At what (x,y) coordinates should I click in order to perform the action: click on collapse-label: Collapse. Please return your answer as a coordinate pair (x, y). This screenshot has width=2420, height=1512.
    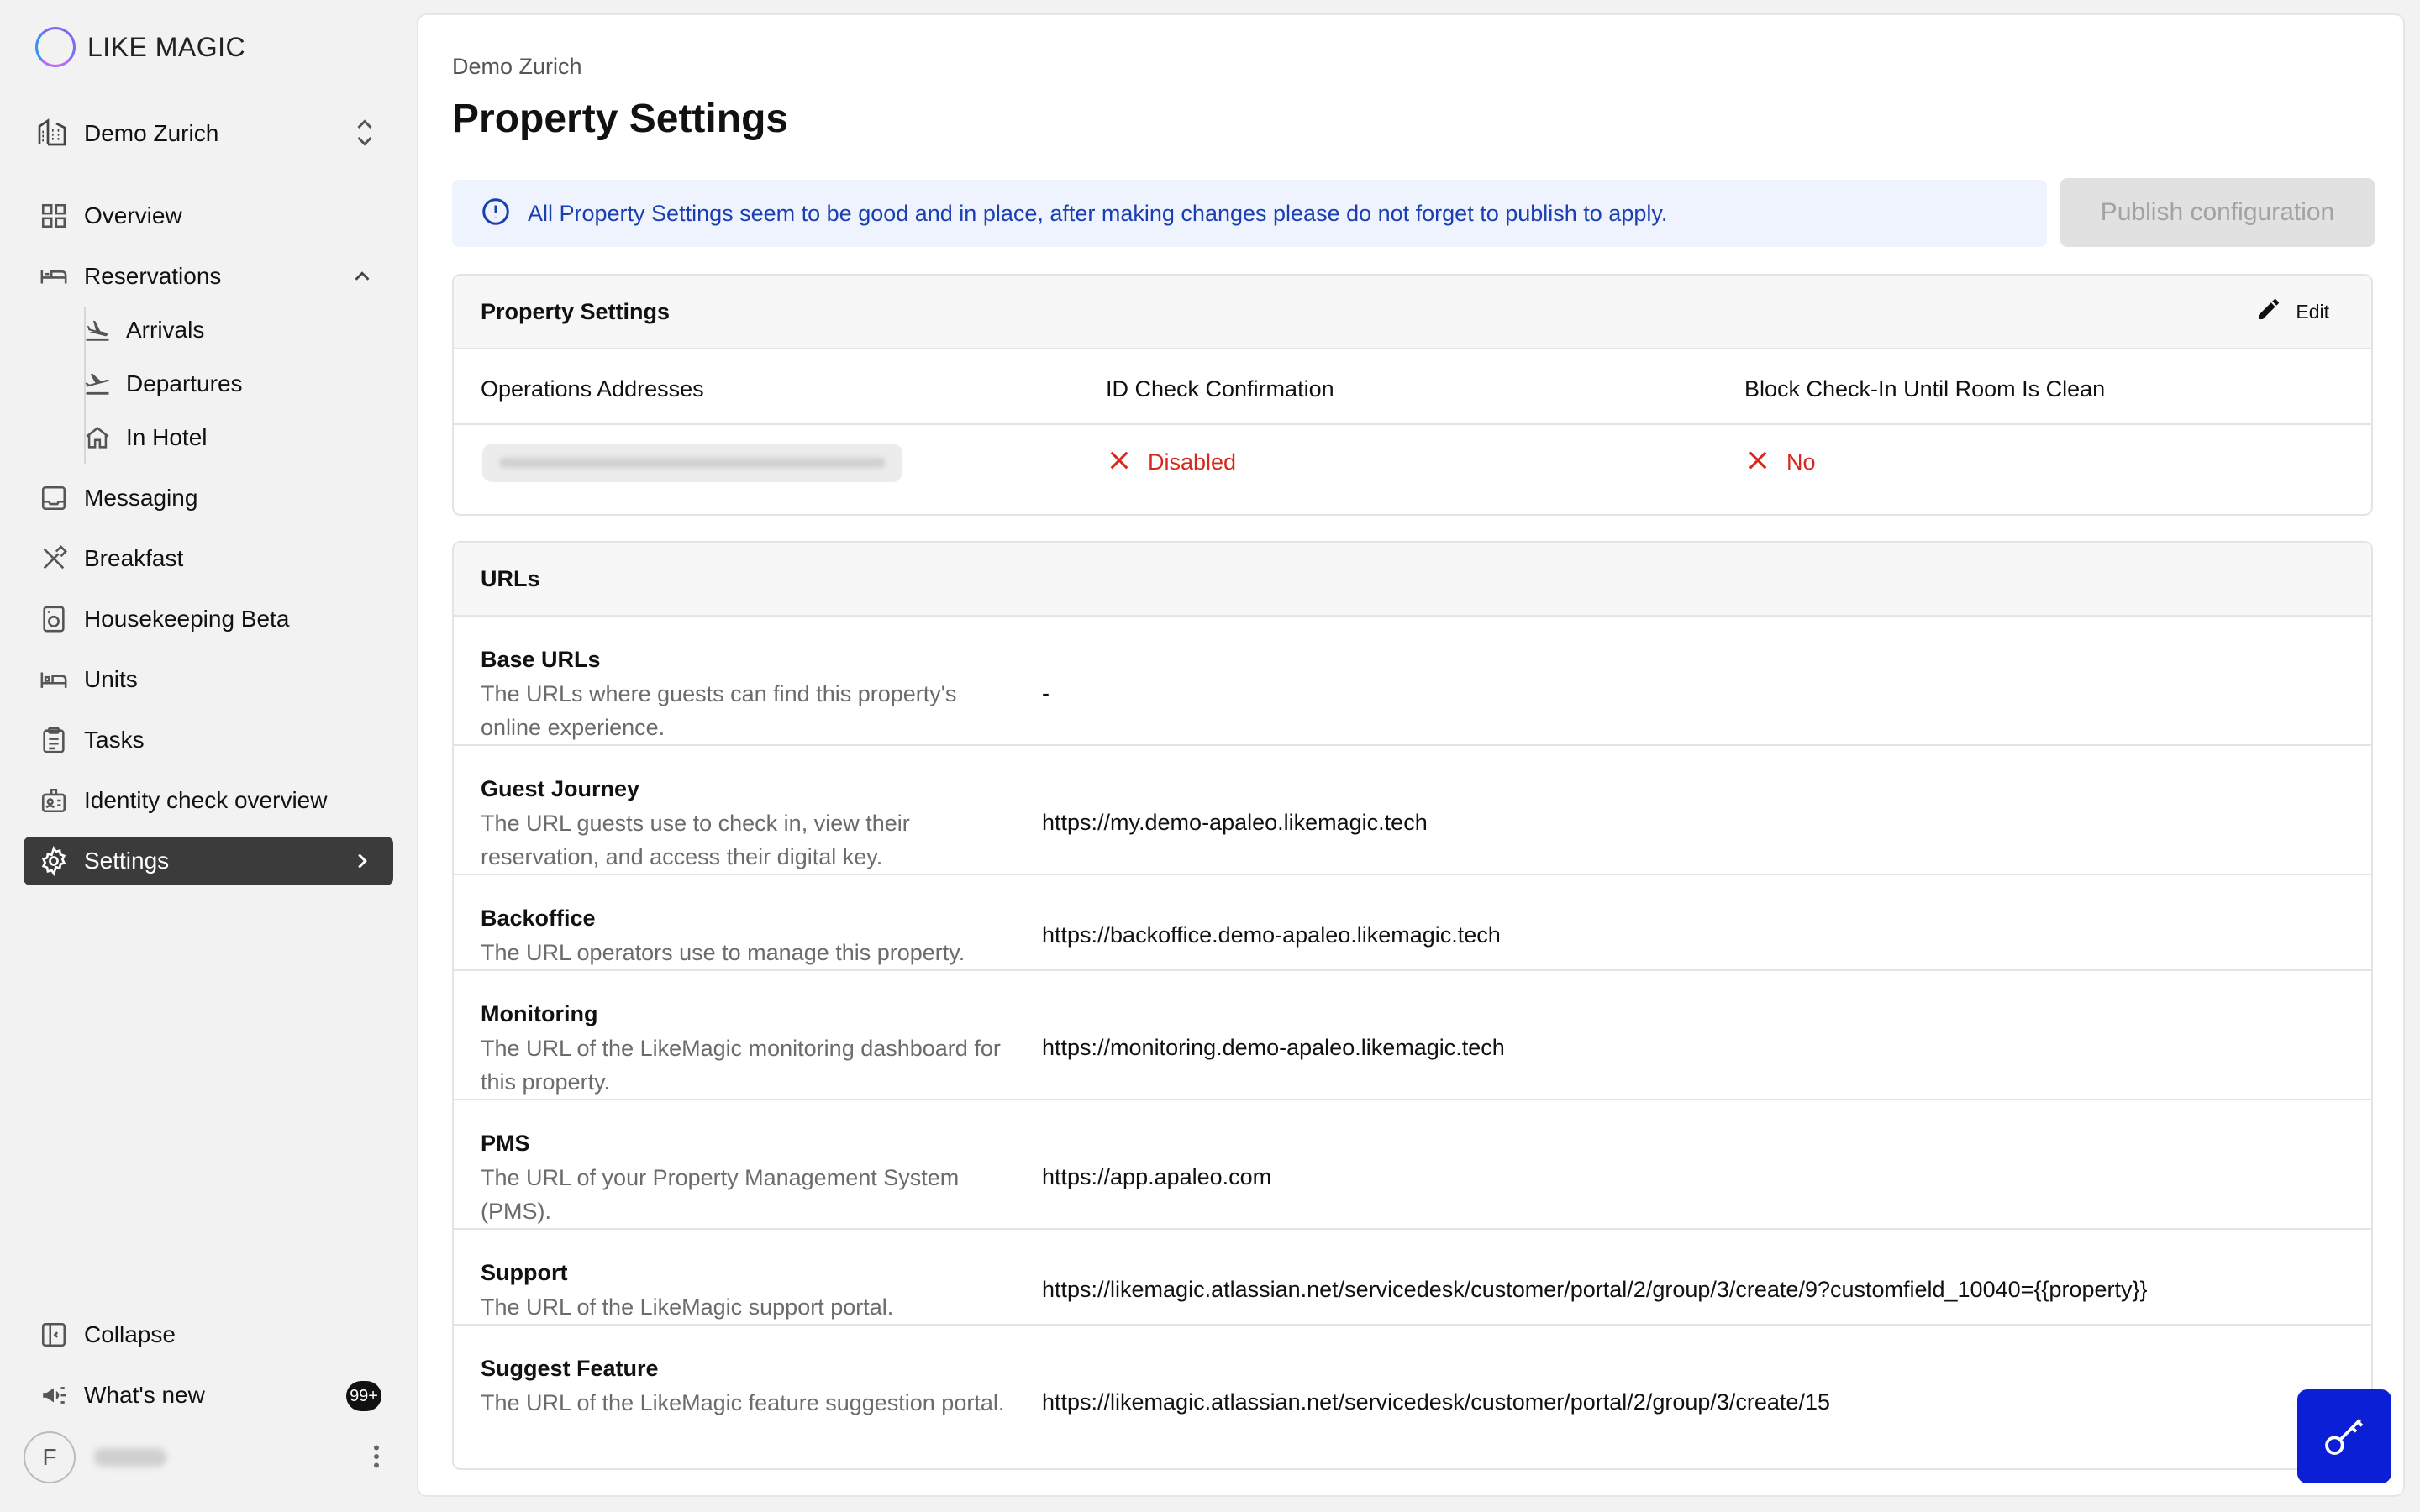
    Looking at the image, I should click on (130, 1334).